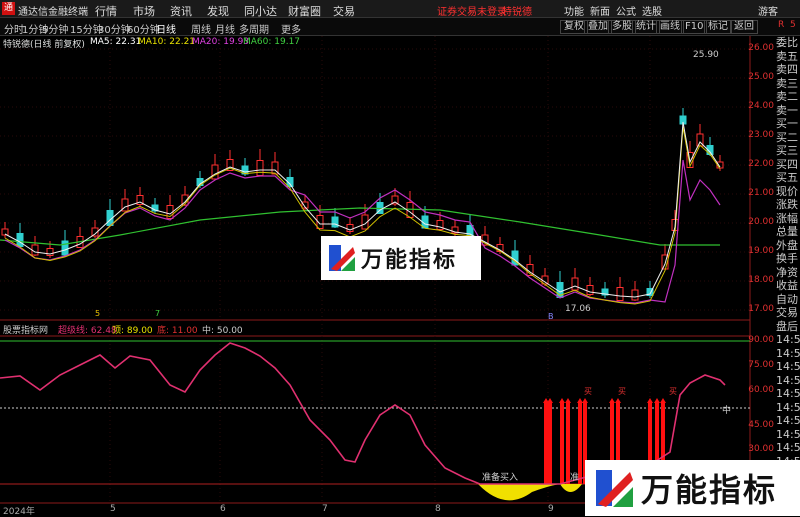 The width and height of the screenshot is (800, 517). Describe the element at coordinates (787, 218) in the screenshot. I see `quote-label: 涨幅` at that location.